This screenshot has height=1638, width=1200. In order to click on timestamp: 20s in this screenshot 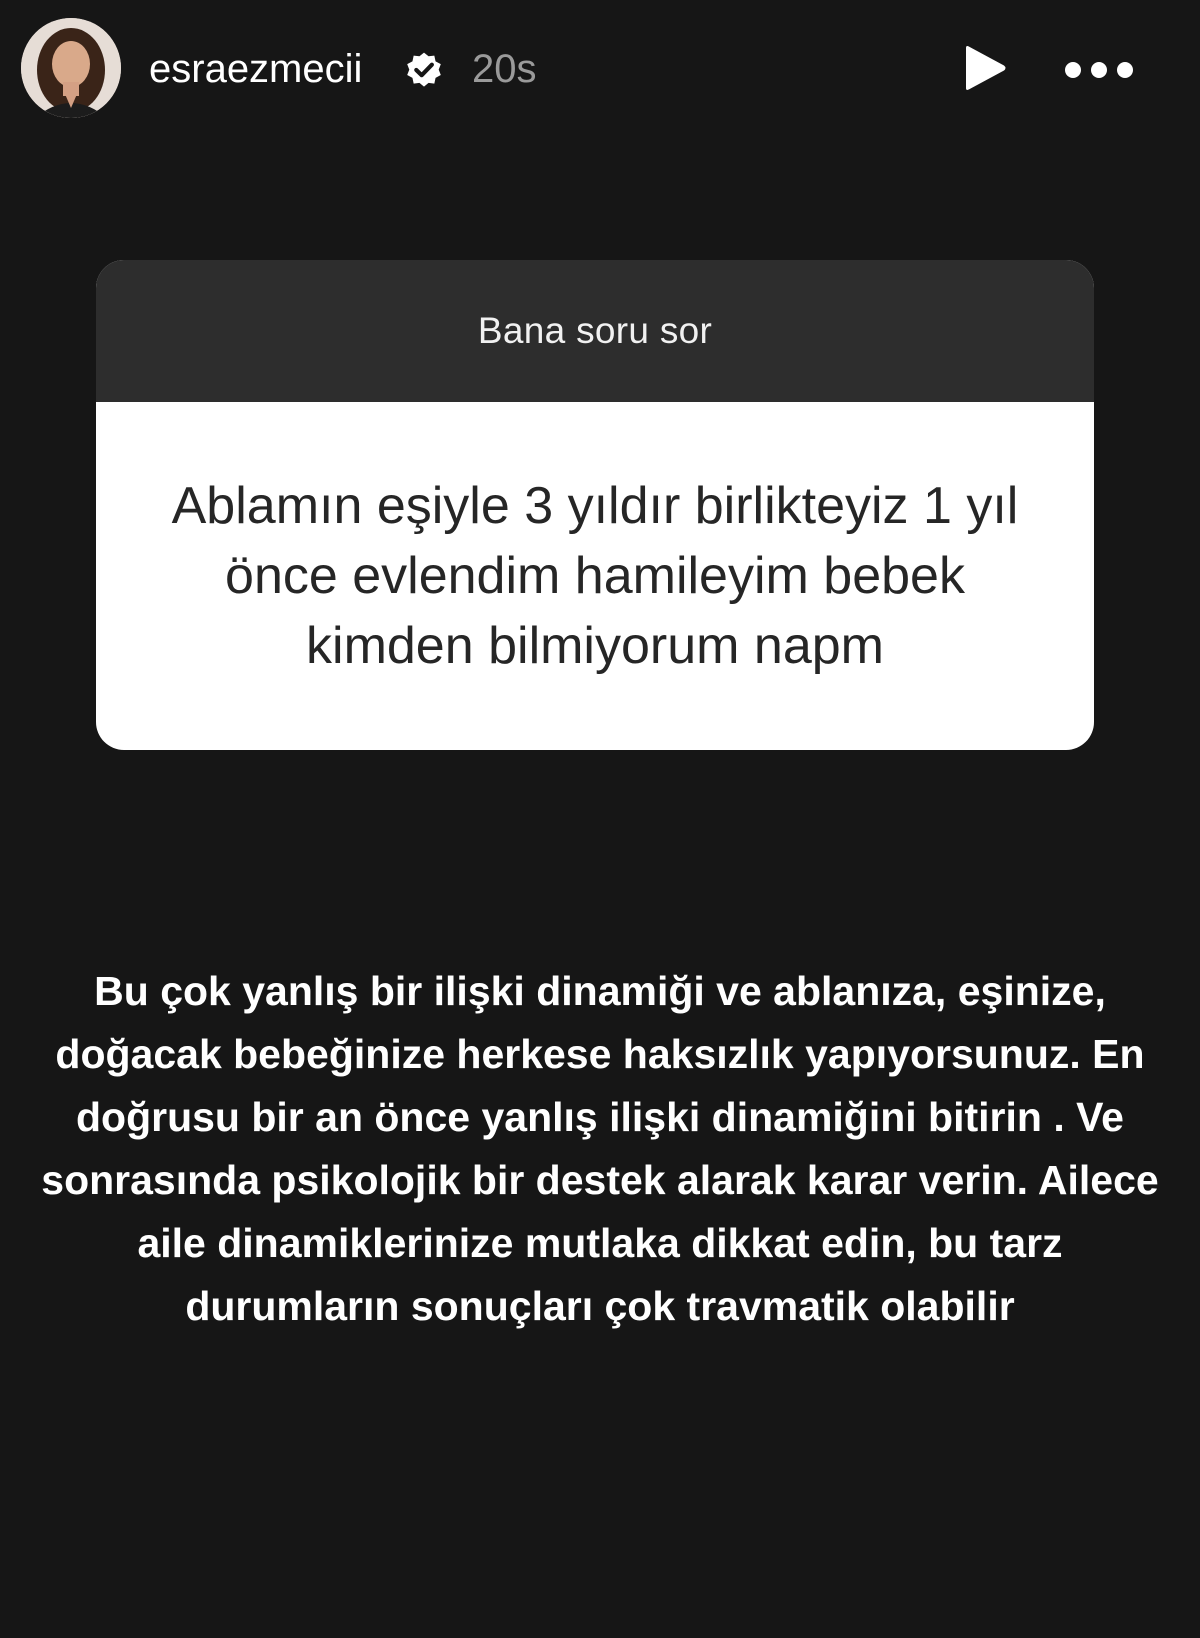, I will do `click(504, 69)`.